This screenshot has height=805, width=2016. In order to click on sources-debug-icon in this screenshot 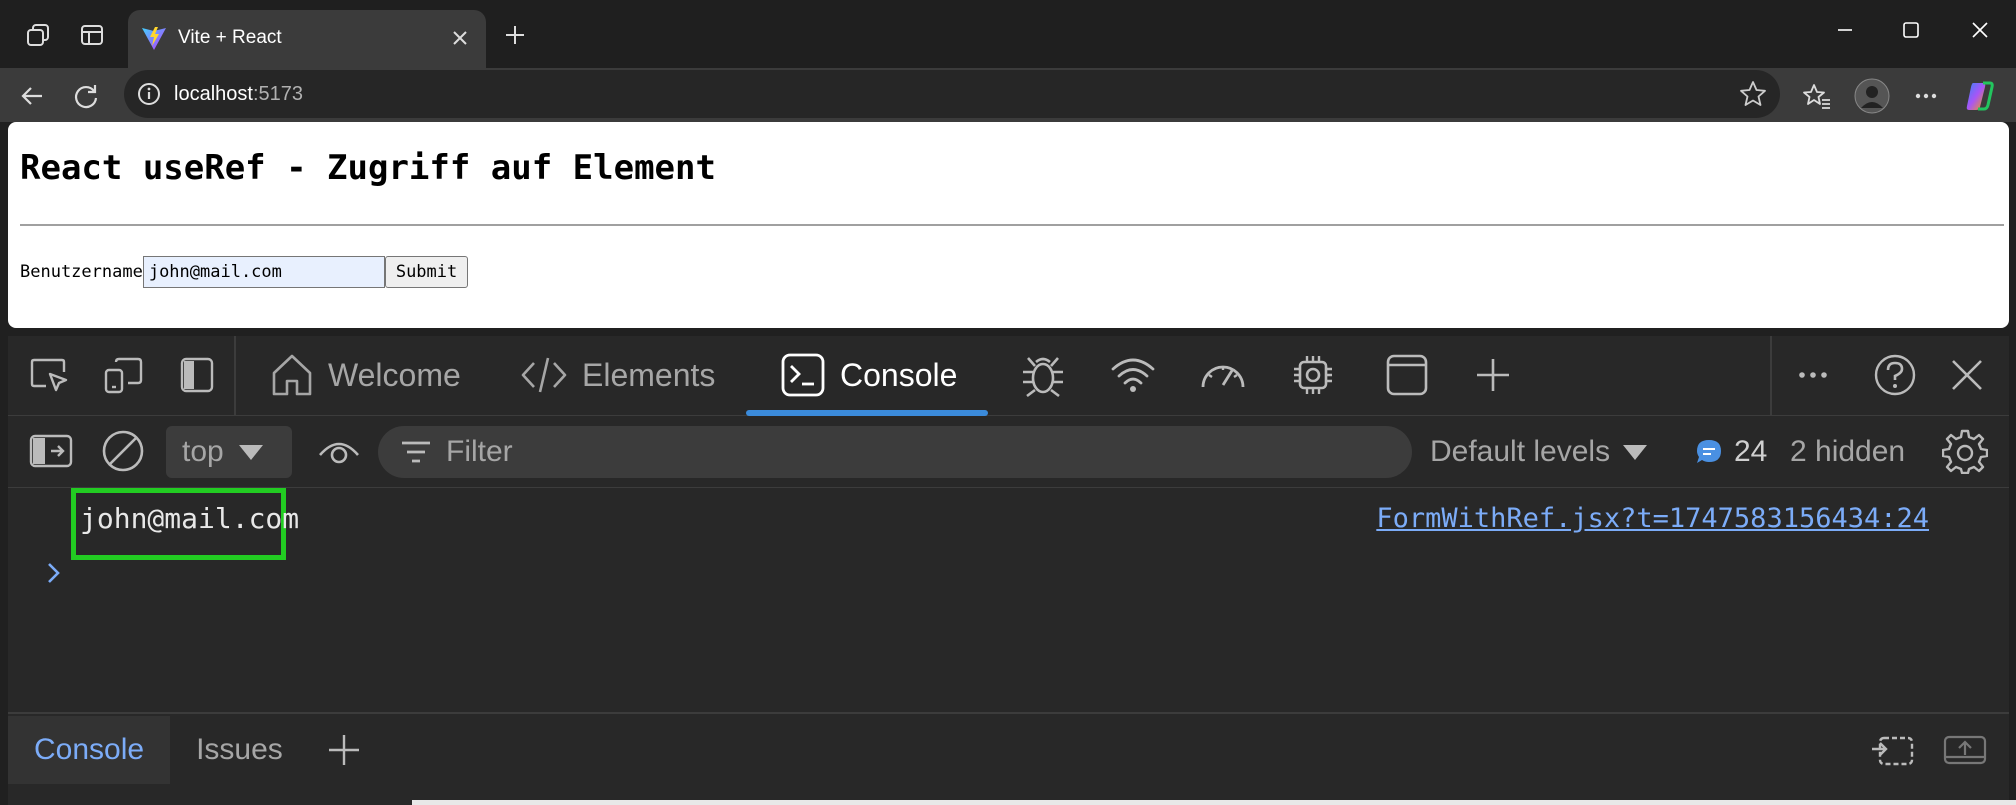, I will do `click(1043, 375)`.